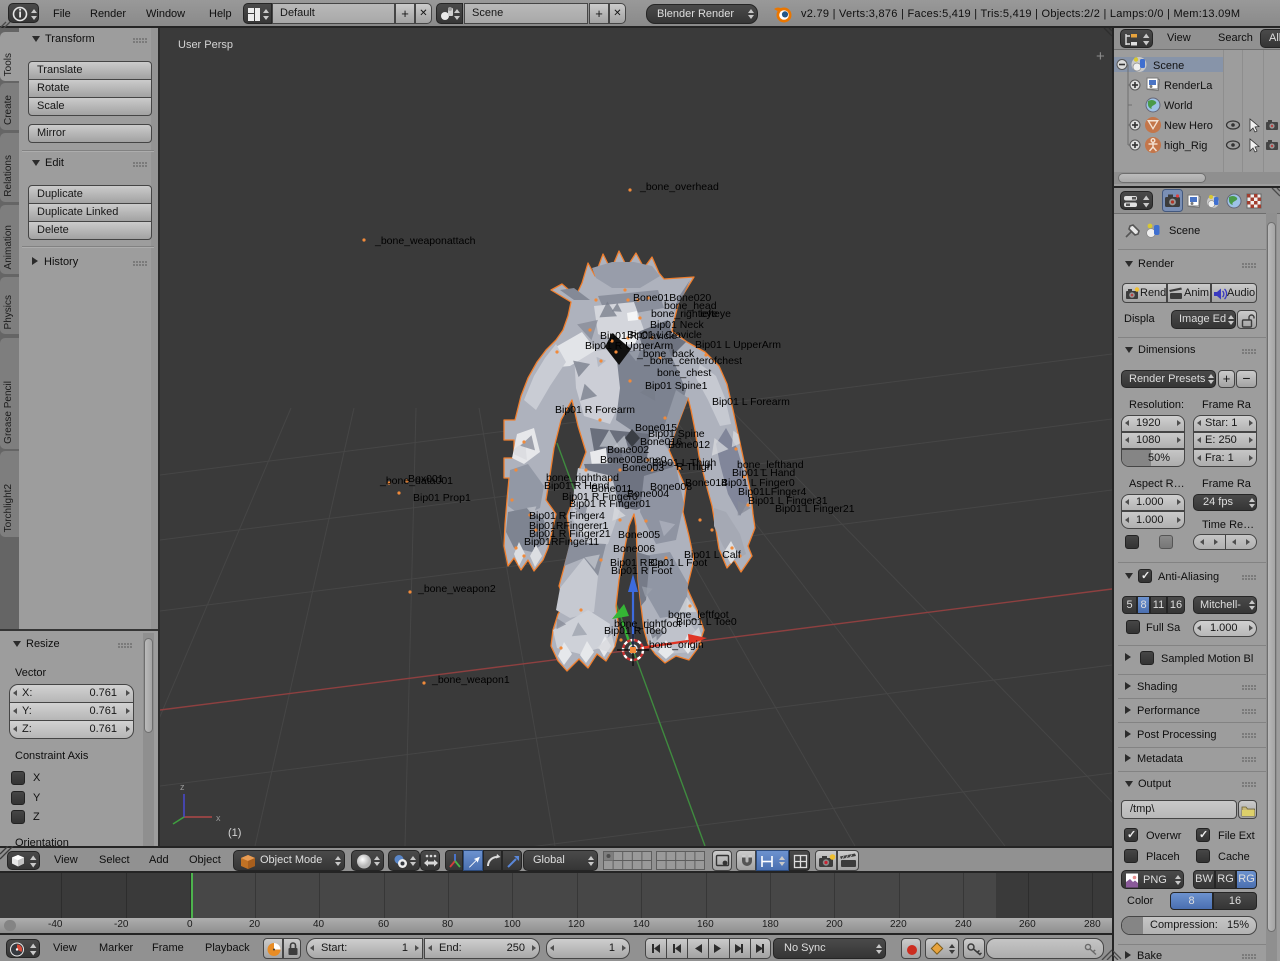 Image resolution: width=1280 pixels, height=961 pixels. Describe the element at coordinates (634, 549) in the screenshot. I see `svg-text: Bone006` at that location.